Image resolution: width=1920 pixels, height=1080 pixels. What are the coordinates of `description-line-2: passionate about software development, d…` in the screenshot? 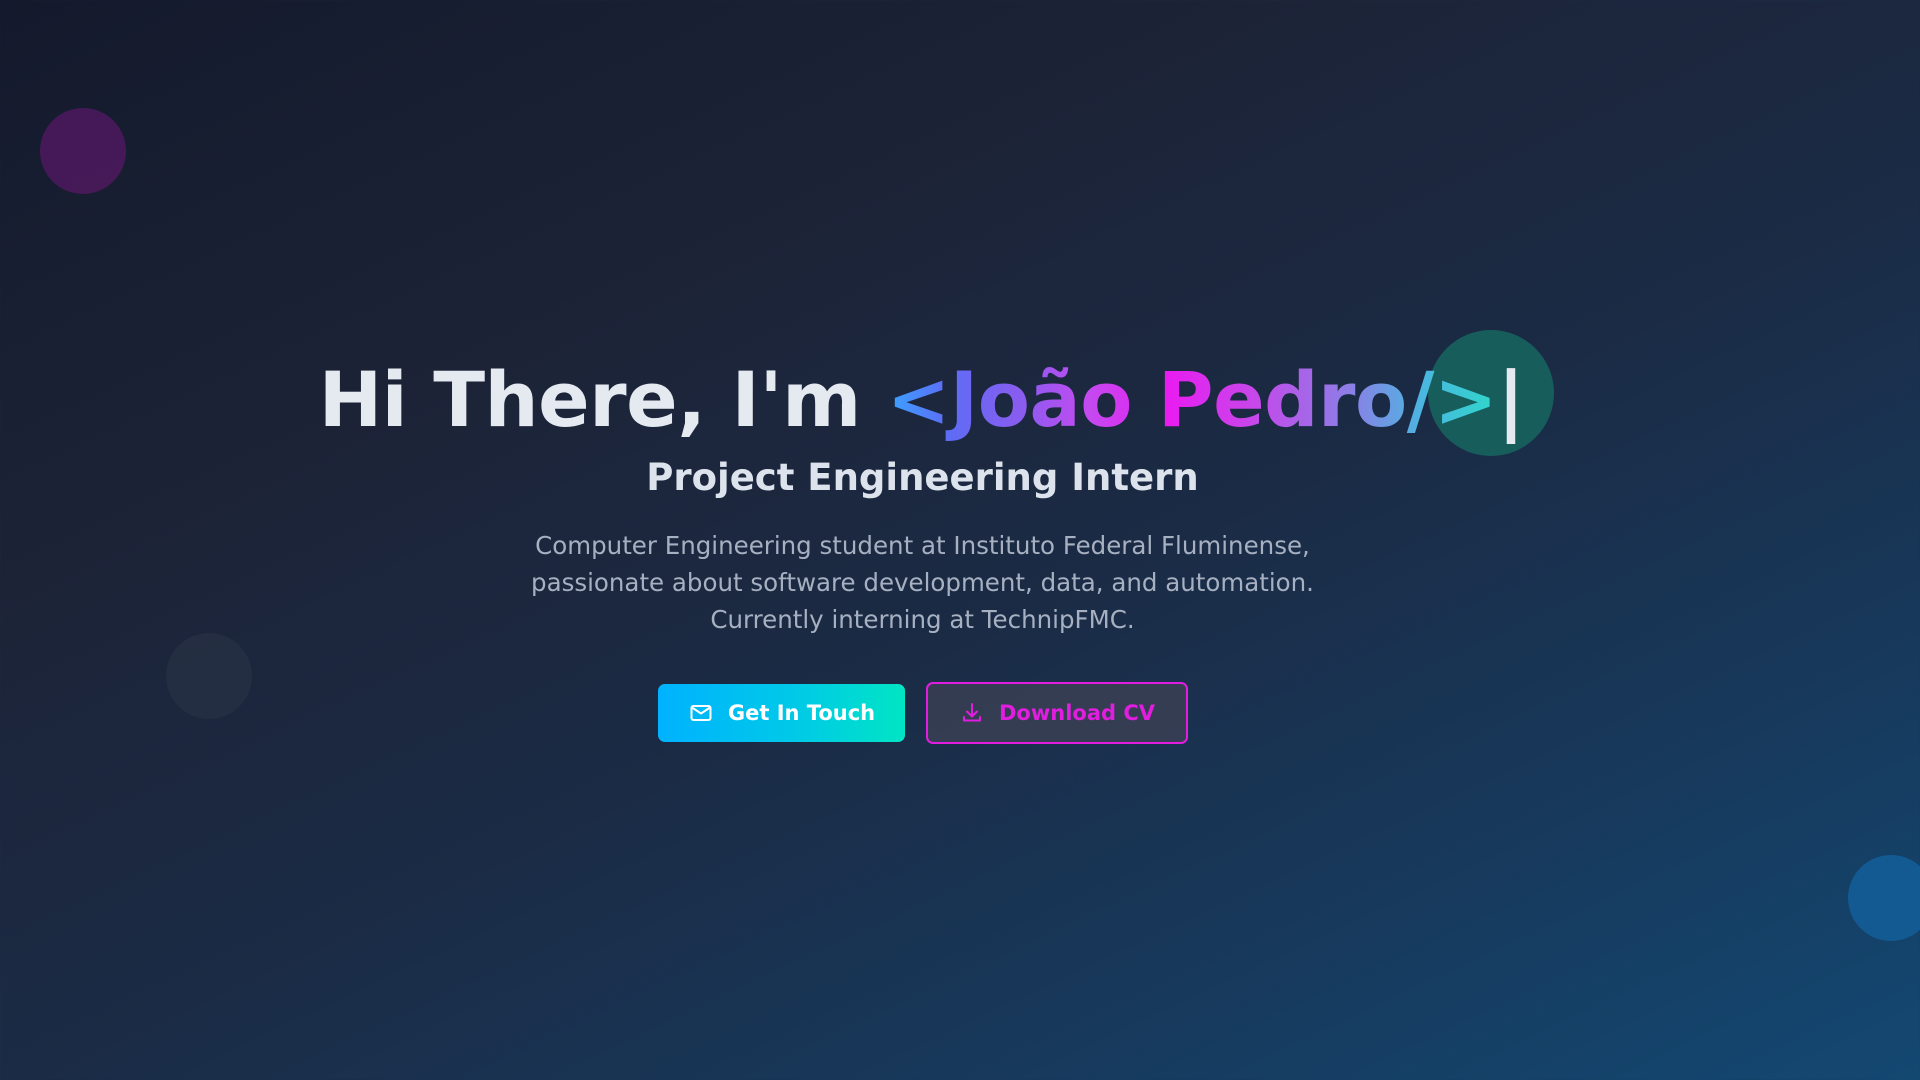 It's located at (922, 582).